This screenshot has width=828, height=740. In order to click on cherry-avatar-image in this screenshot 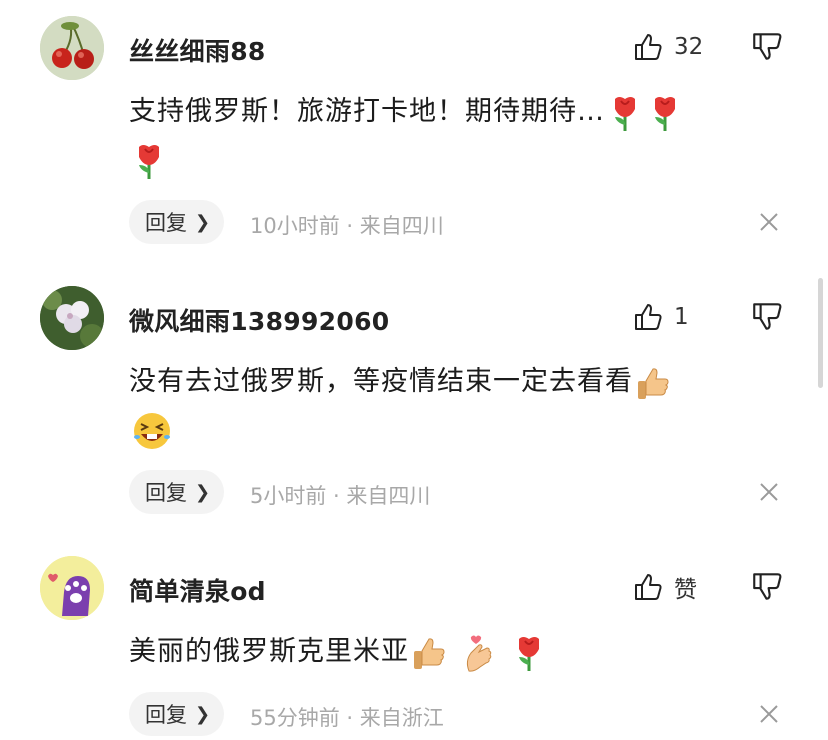, I will do `click(72, 48)`.